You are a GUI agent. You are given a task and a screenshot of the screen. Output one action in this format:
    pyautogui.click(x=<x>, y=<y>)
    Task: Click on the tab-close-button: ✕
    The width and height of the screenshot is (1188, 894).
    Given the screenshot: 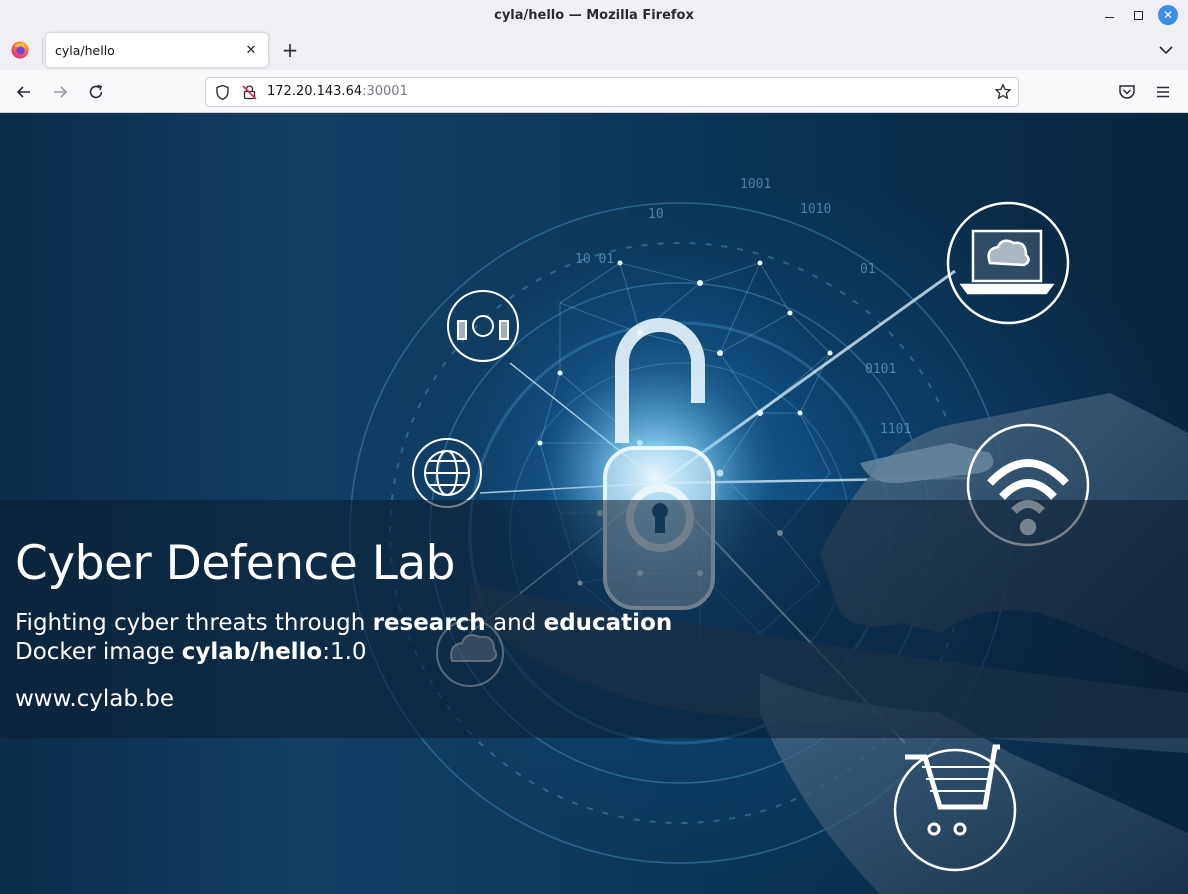 What is the action you would take?
    pyautogui.click(x=251, y=50)
    